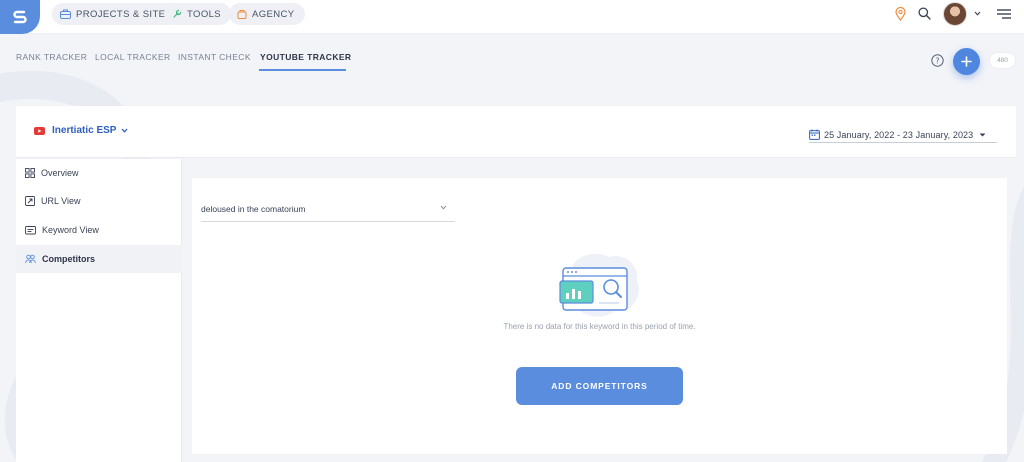  What do you see at coordinates (302, 70) in the screenshot?
I see `active-tab-indicator` at bounding box center [302, 70].